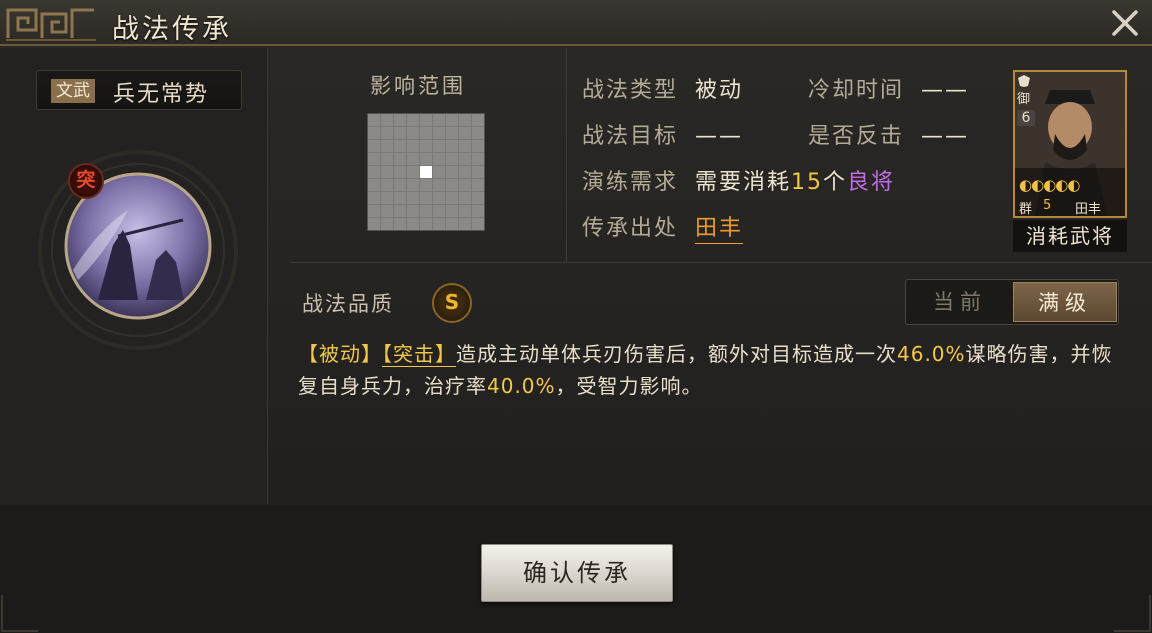  What do you see at coordinates (419, 354) in the screenshot?
I see `desc-tag-assault: 【突击】` at bounding box center [419, 354].